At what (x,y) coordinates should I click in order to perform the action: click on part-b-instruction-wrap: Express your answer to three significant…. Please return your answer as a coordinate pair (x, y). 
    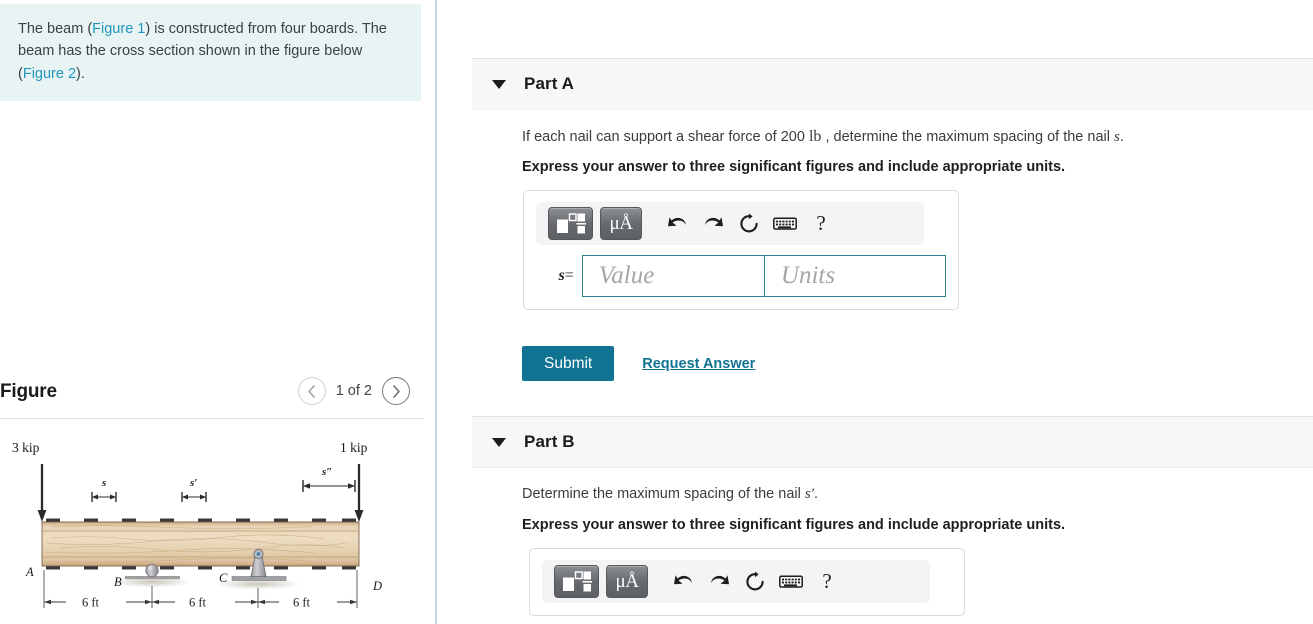
    Looking at the image, I should click on (793, 525).